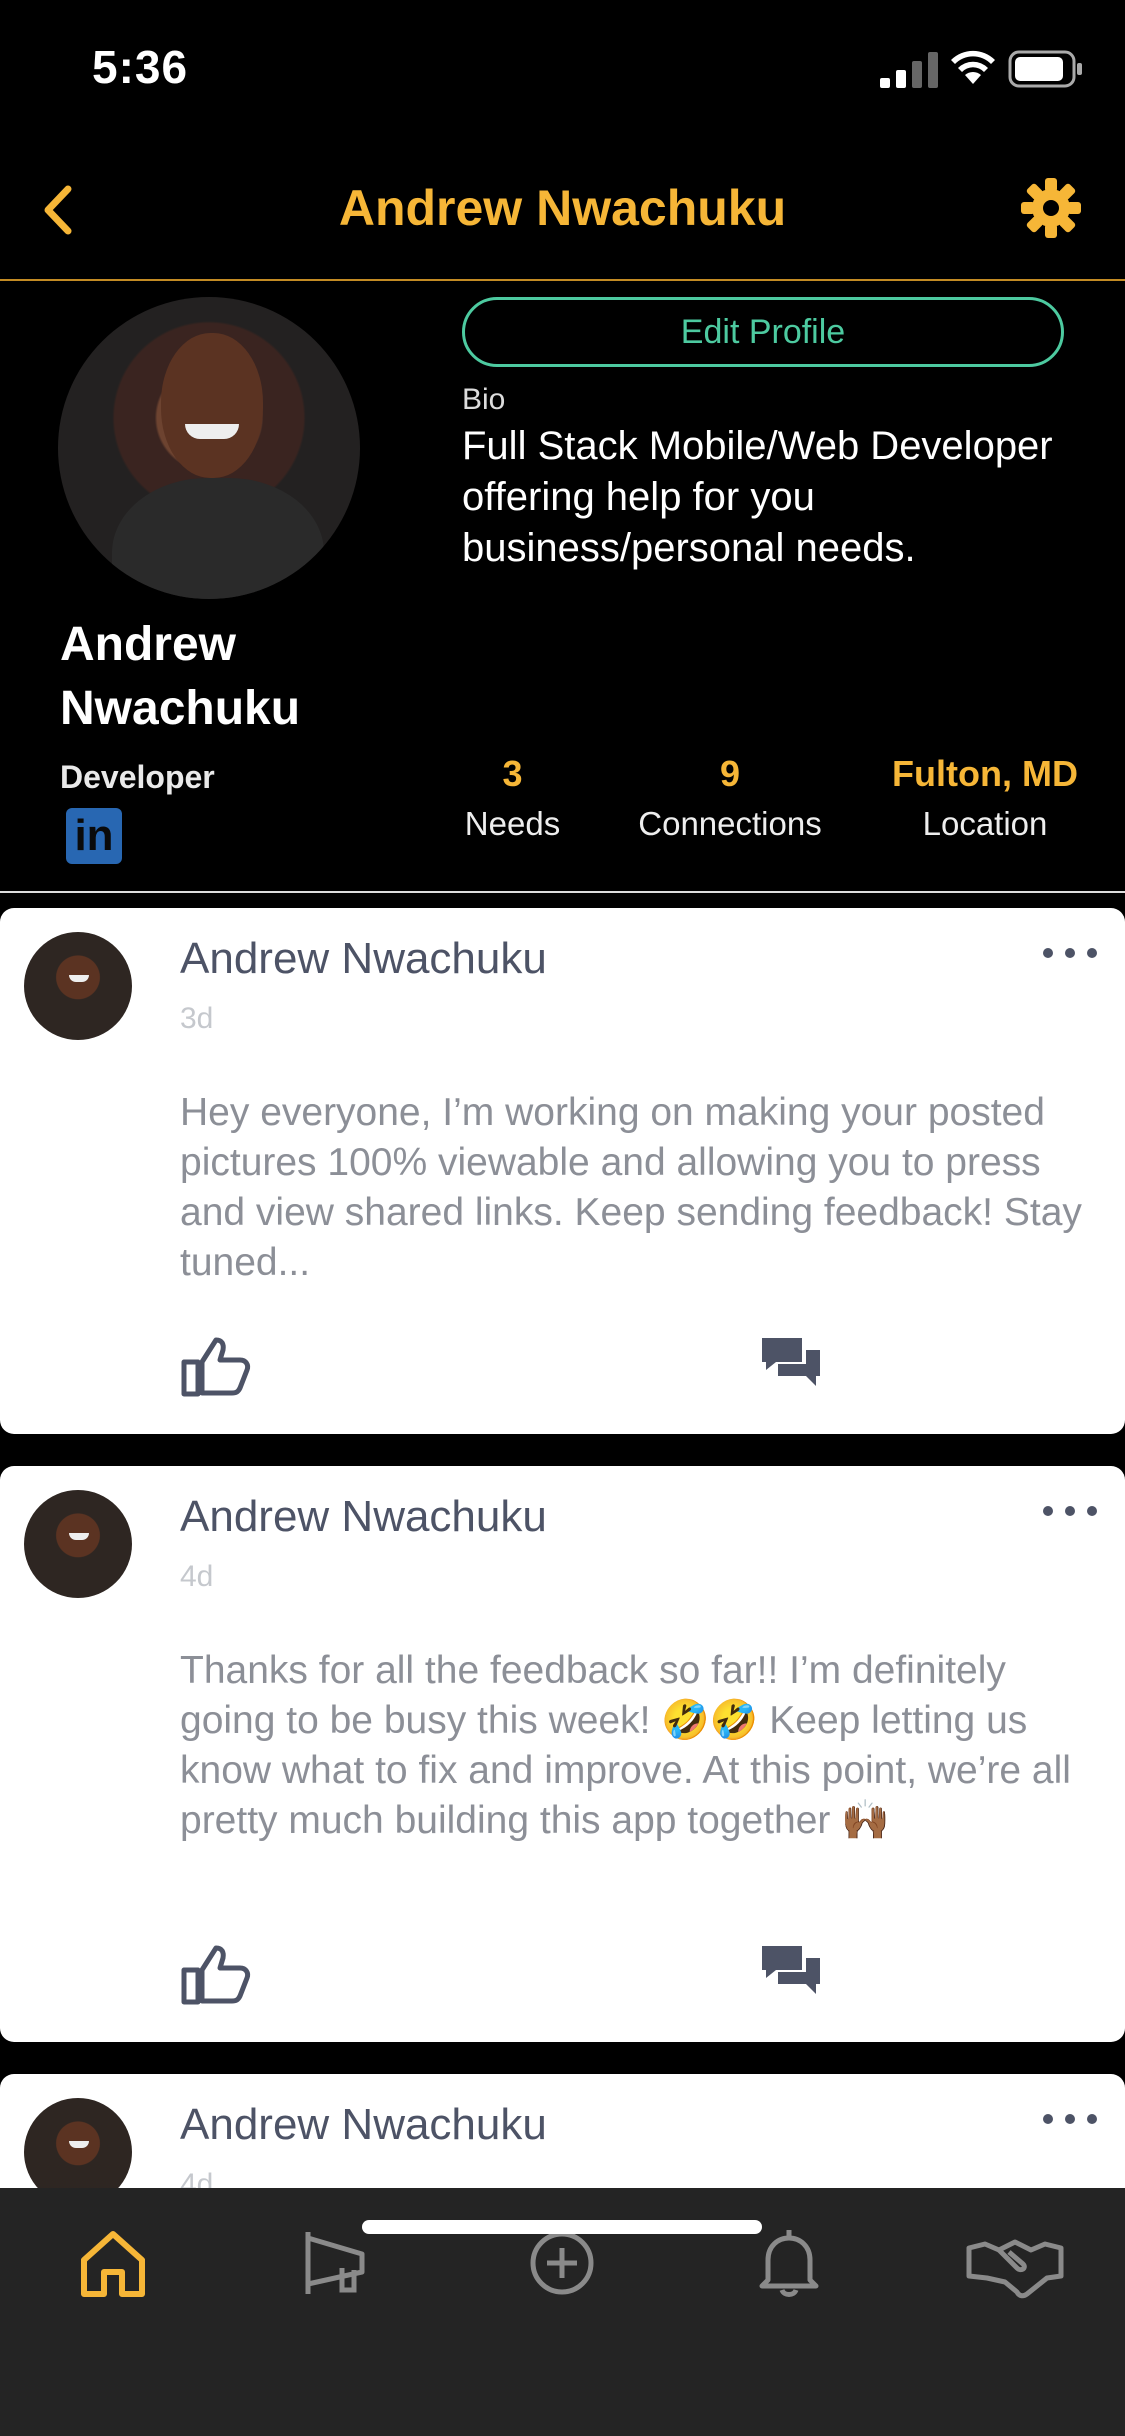 The image size is (1125, 2436). I want to click on profile-avatar, so click(209, 448).